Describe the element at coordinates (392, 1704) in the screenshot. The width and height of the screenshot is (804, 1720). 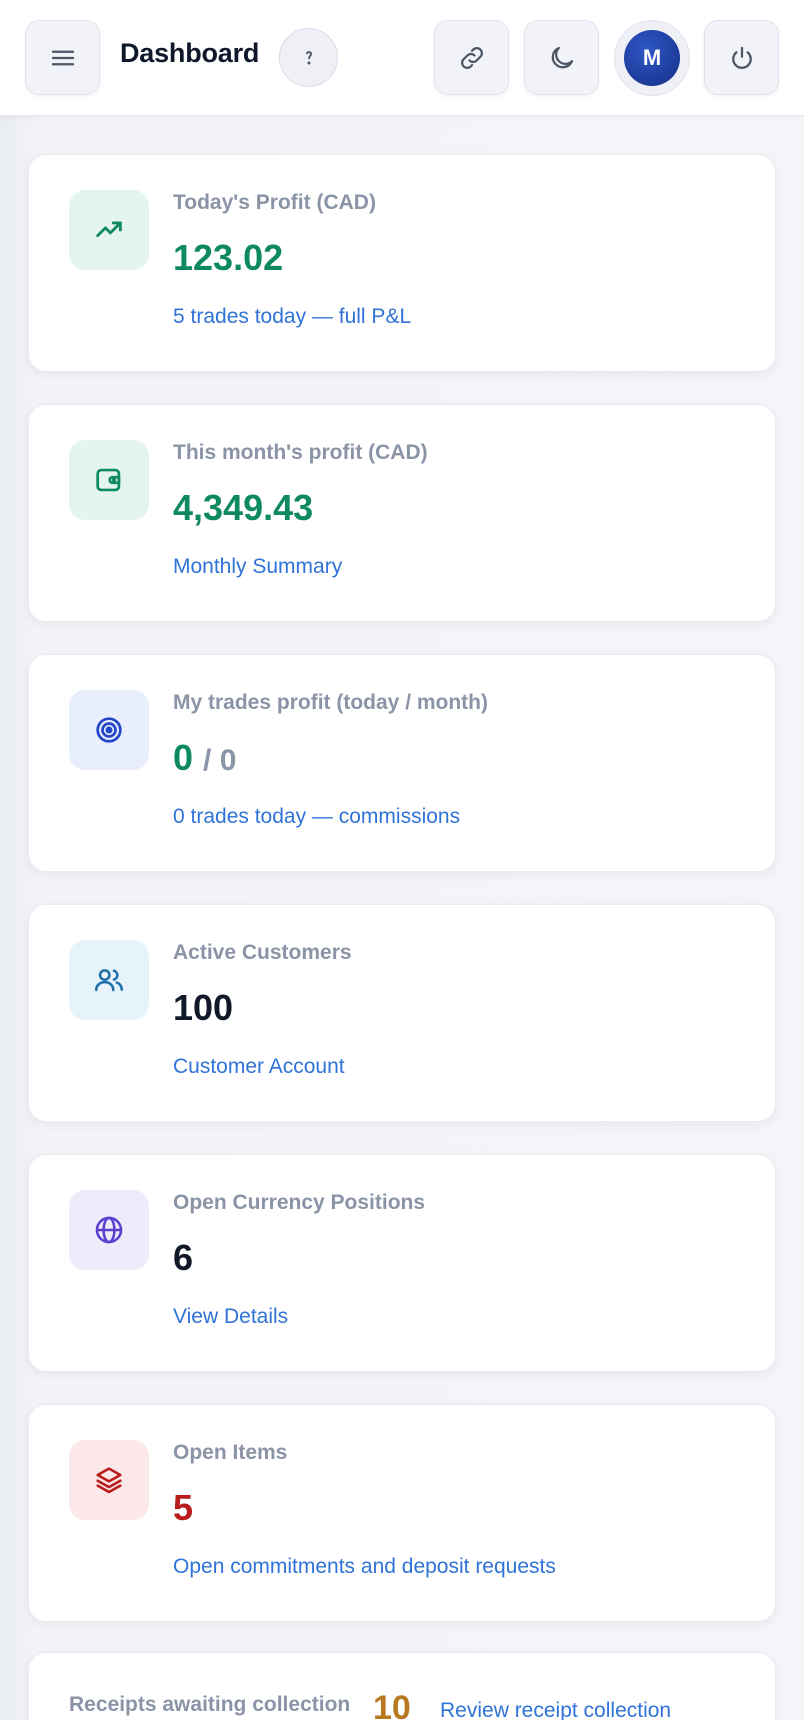
I see `receipts-value: 10` at that location.